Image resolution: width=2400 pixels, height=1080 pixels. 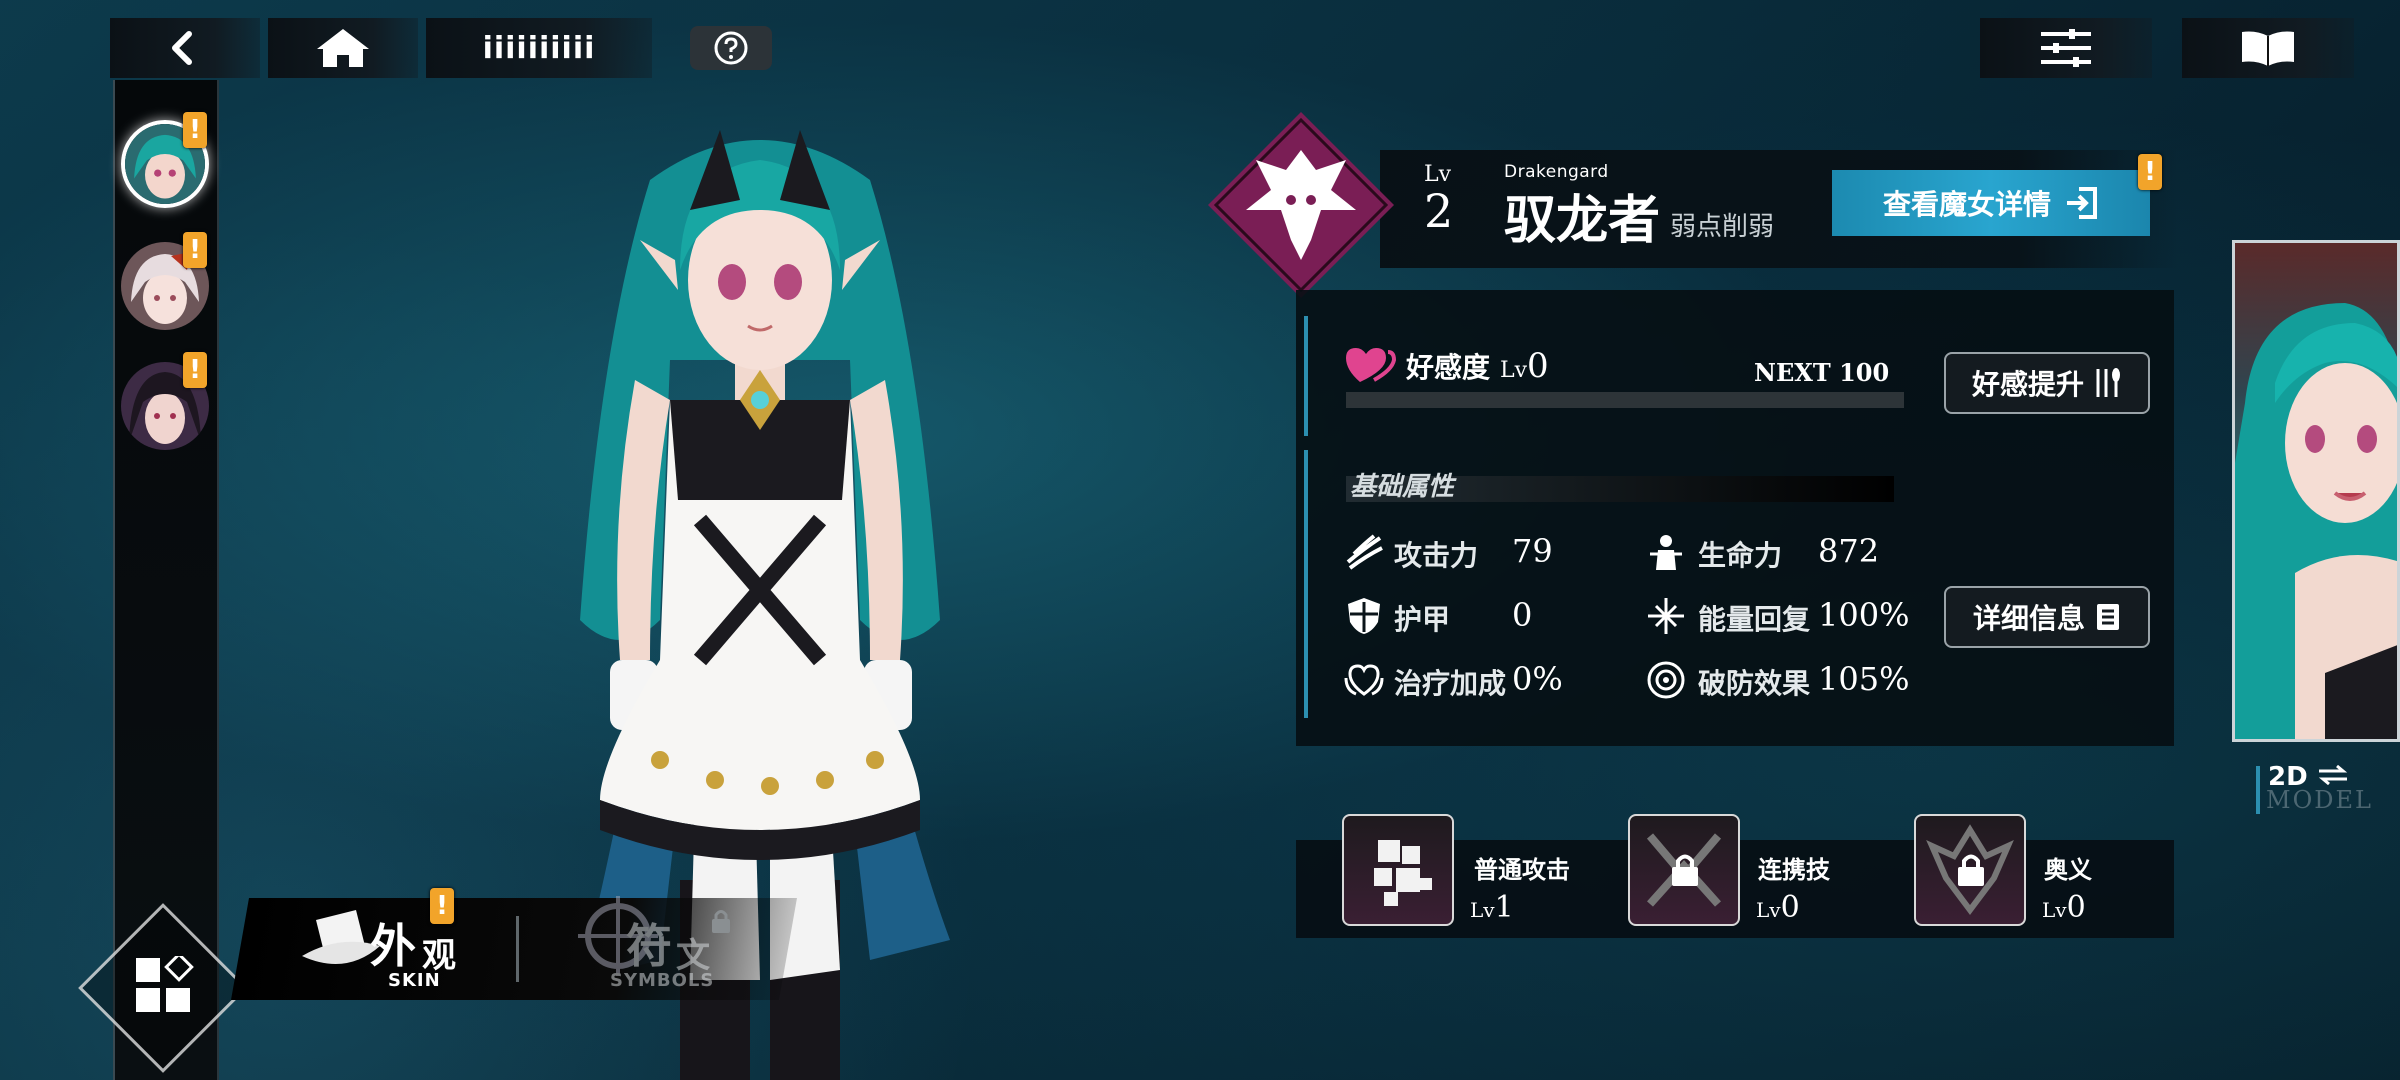 What do you see at coordinates (2316, 521) in the screenshot?
I see `portrait-image` at bounding box center [2316, 521].